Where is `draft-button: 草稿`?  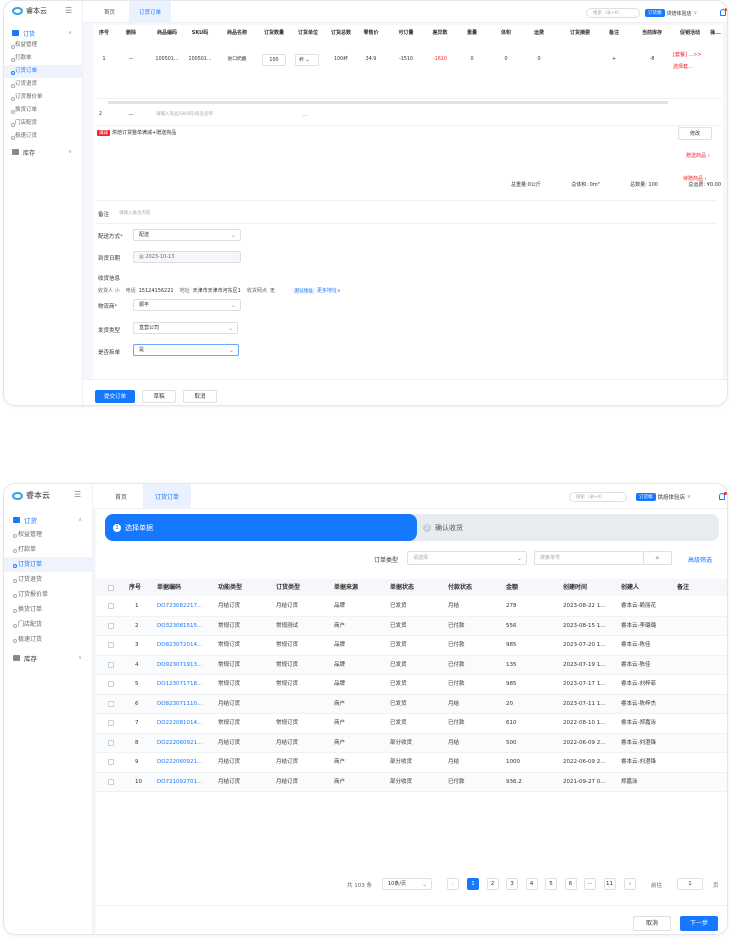
draft-button: 草稿 is located at coordinates (159, 396).